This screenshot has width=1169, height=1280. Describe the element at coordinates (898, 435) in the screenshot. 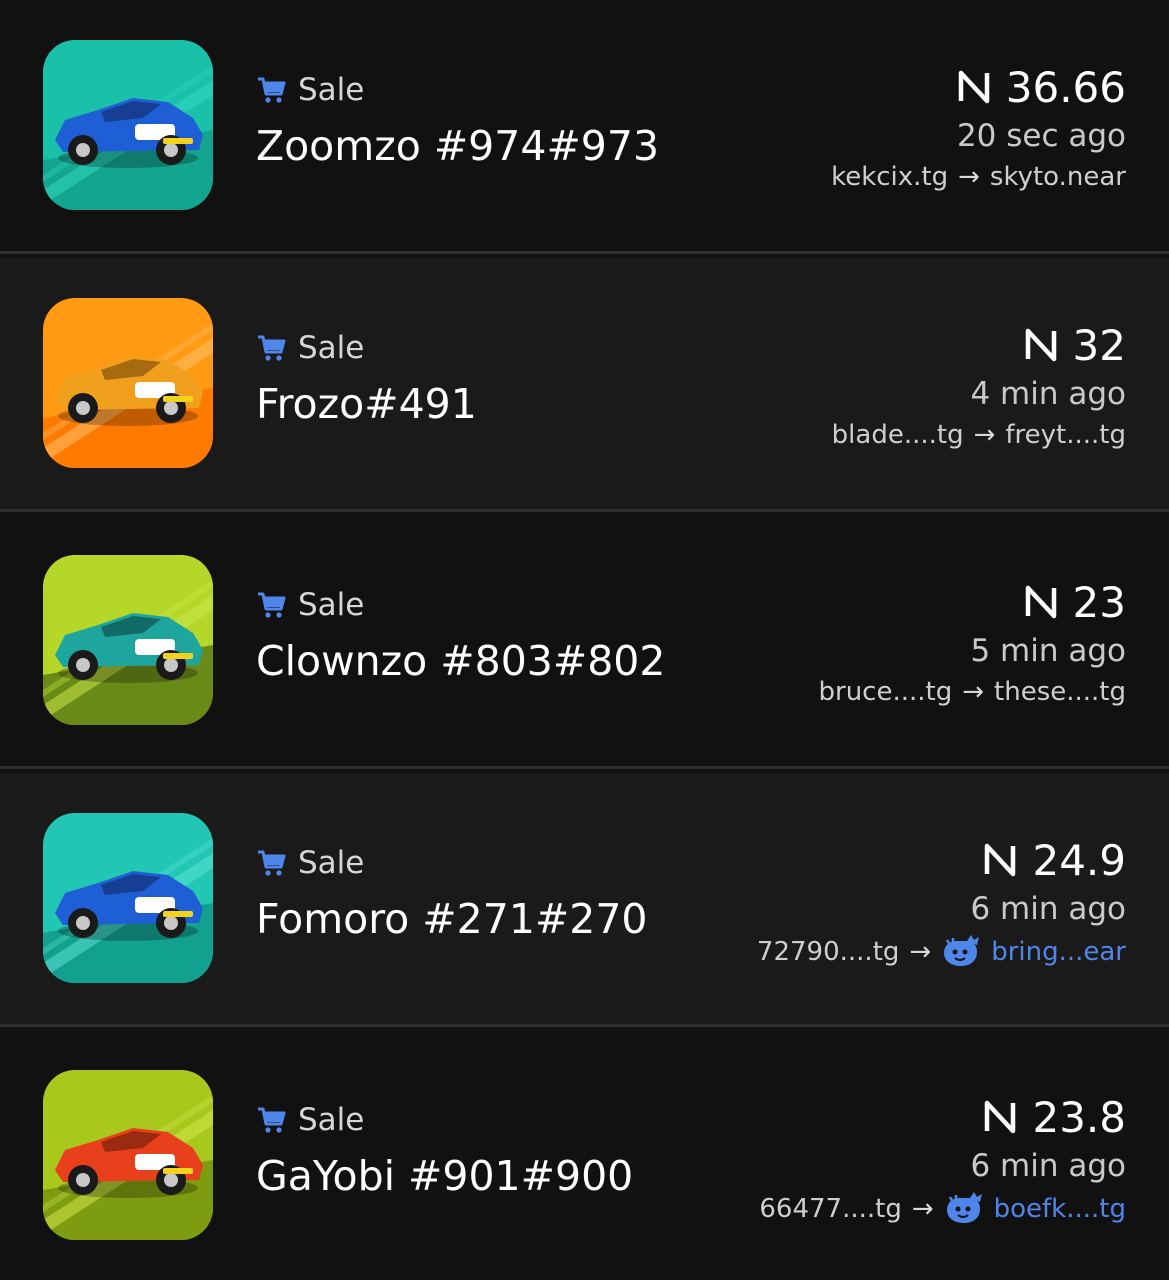

I see `from-account: blade....tg` at that location.